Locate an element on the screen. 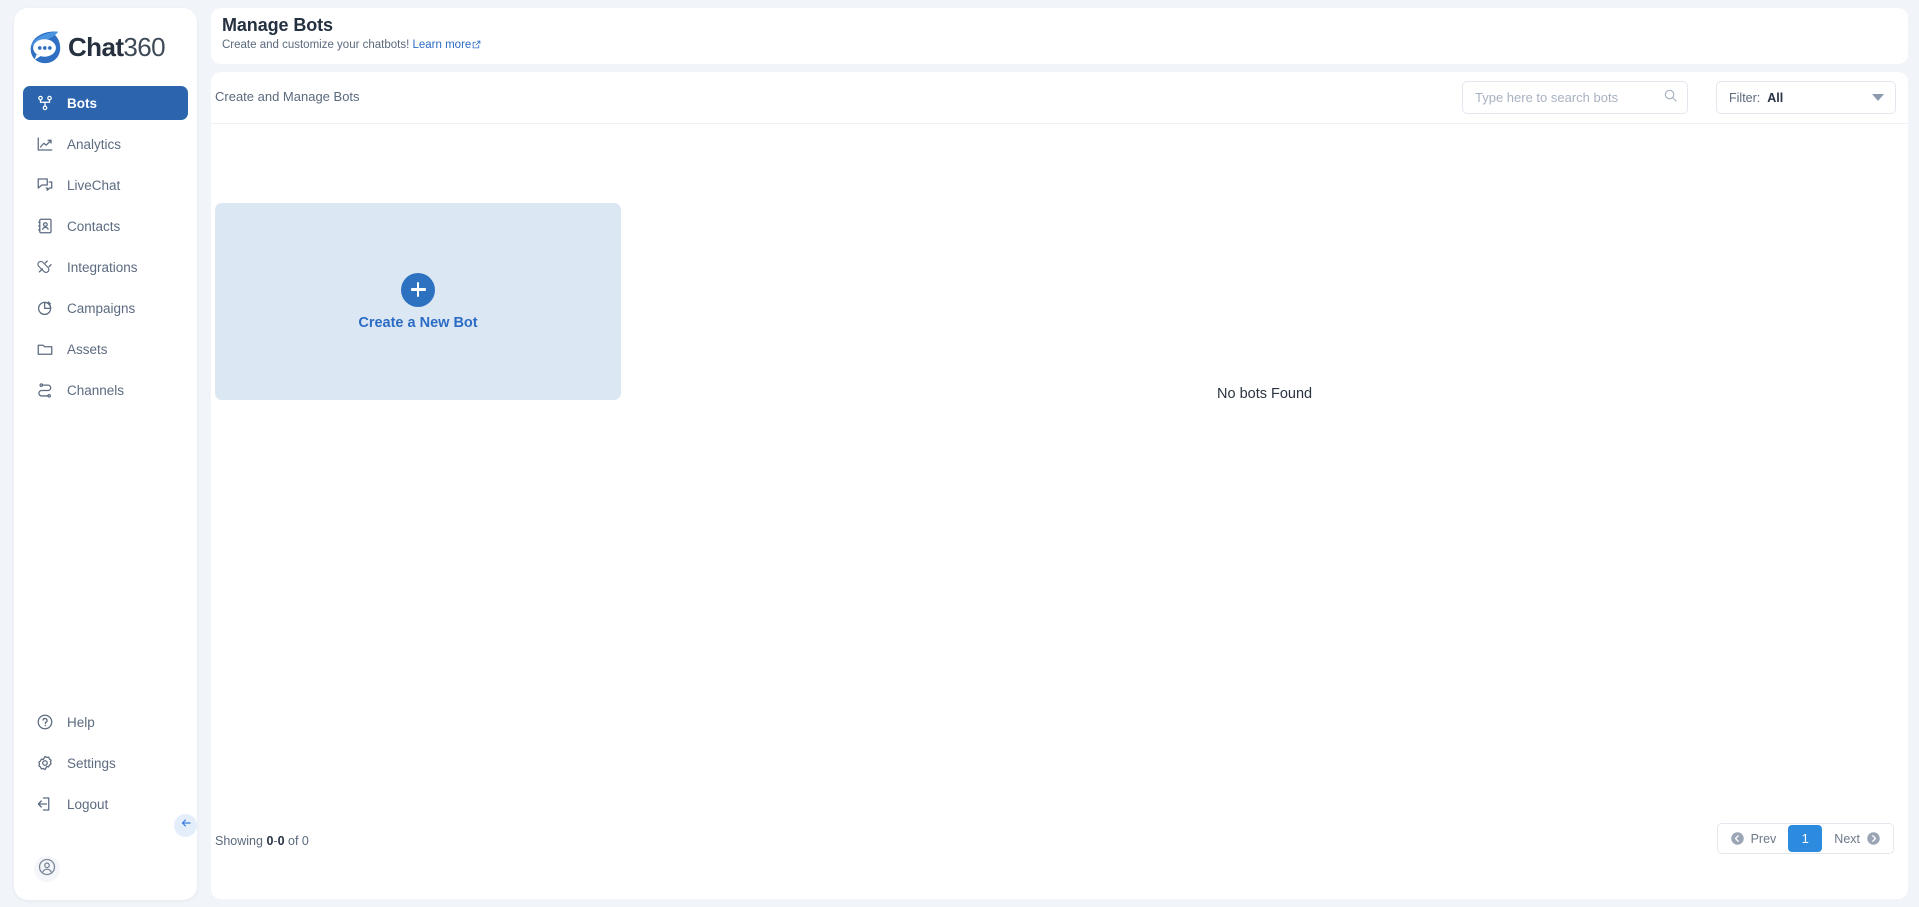 This screenshot has width=1919, height=907. showing-prefix: Showing is located at coordinates (239, 841).